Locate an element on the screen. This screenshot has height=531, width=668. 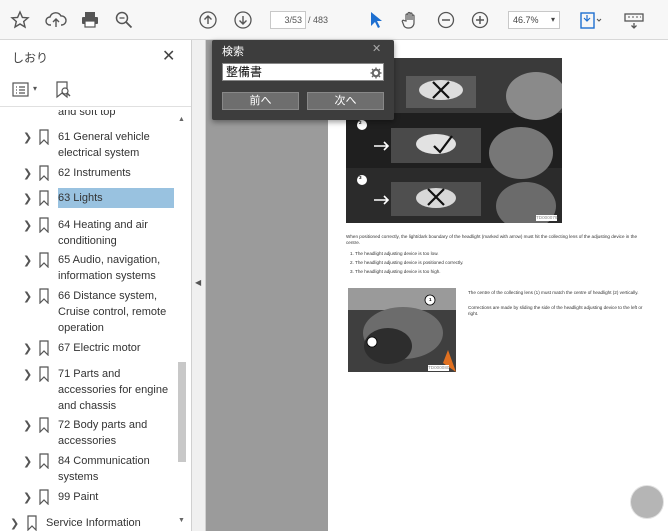
headlight-photo-2: 1 TD000080 is located at coordinates (402, 330).